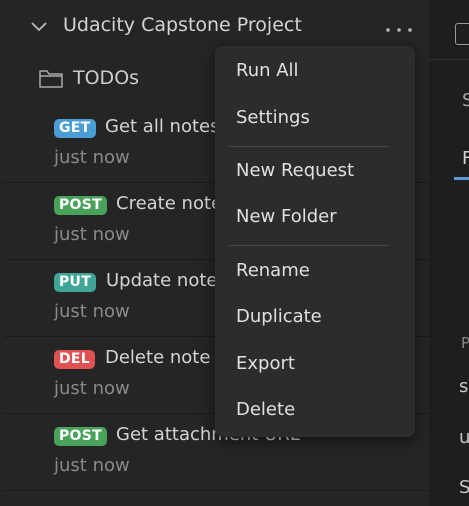  What do you see at coordinates (464, 386) in the screenshot?
I see `panel-text: s` at bounding box center [464, 386].